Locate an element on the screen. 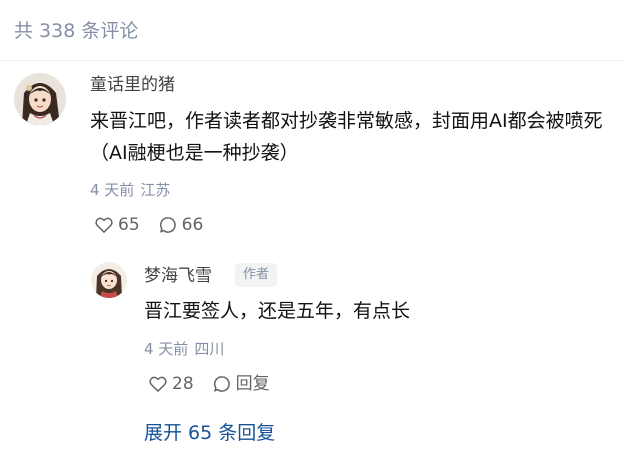 Image resolution: width=624 pixels, height=471 pixels. reply-count: 66 is located at coordinates (192, 225).